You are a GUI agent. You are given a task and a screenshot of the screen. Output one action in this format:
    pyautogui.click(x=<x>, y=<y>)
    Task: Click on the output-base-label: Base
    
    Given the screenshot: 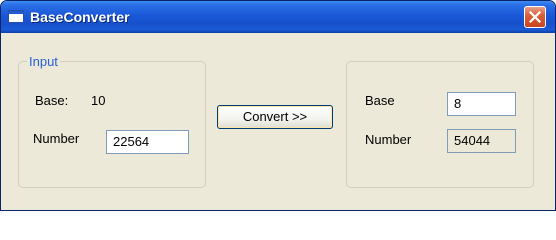 What is the action you would take?
    pyautogui.click(x=380, y=100)
    